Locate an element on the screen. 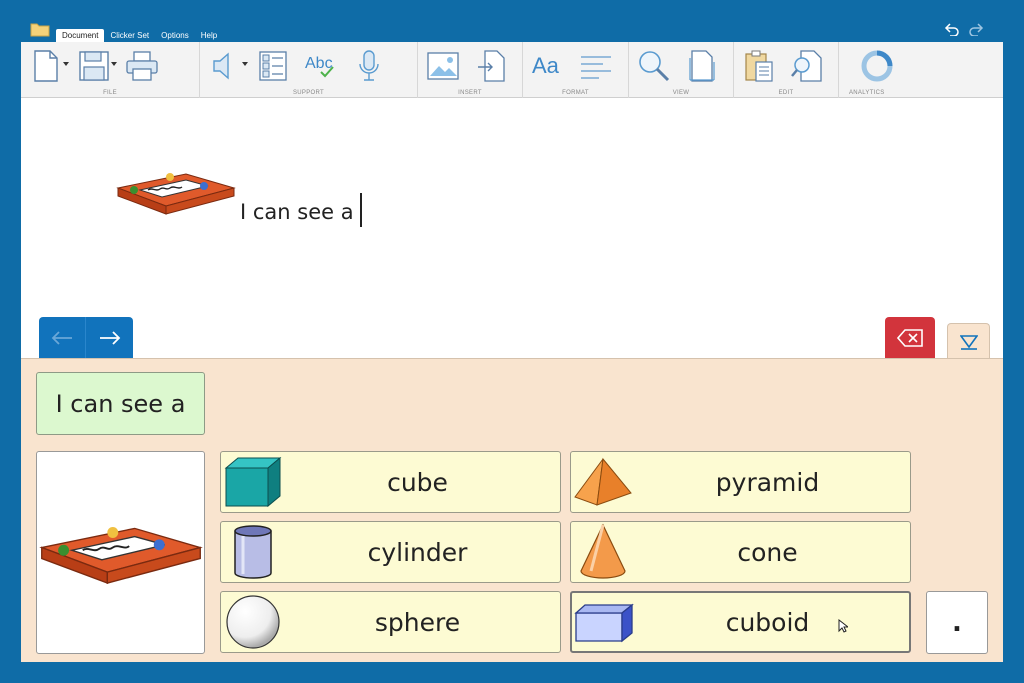 The image size is (1024, 683). cylinder-icon is located at coordinates (253, 552).